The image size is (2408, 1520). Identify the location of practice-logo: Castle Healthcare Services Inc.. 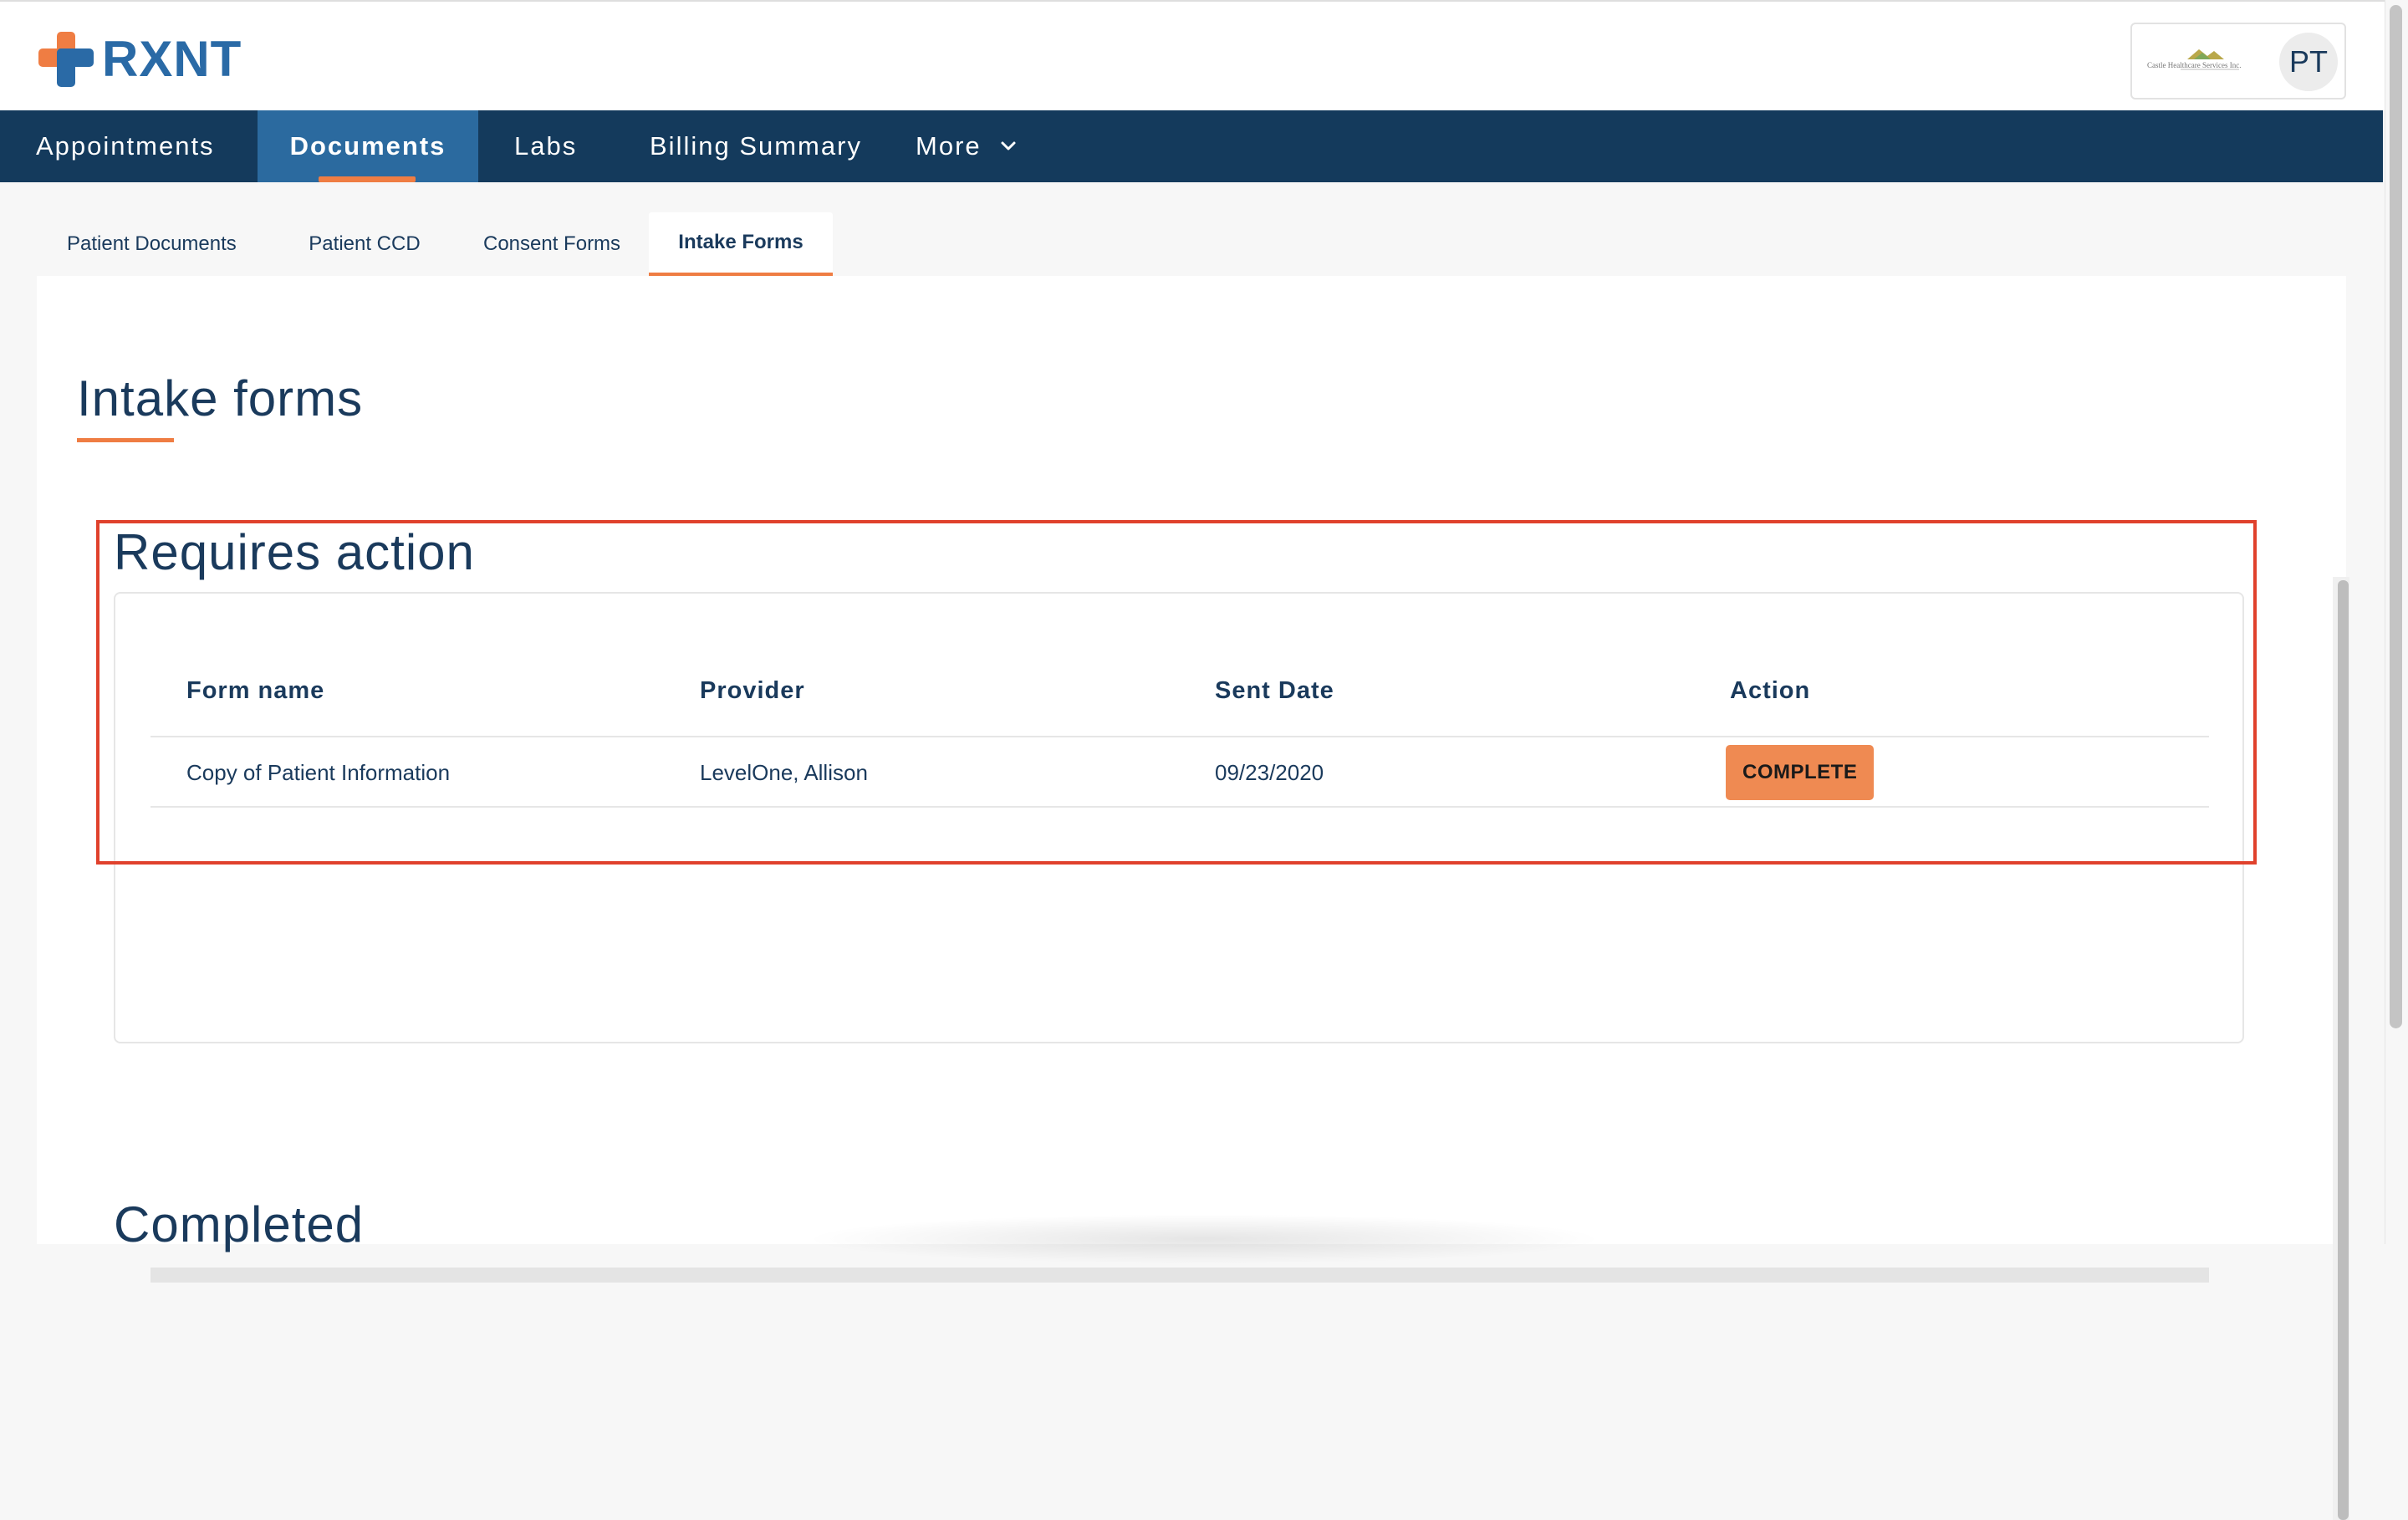
(2210, 62).